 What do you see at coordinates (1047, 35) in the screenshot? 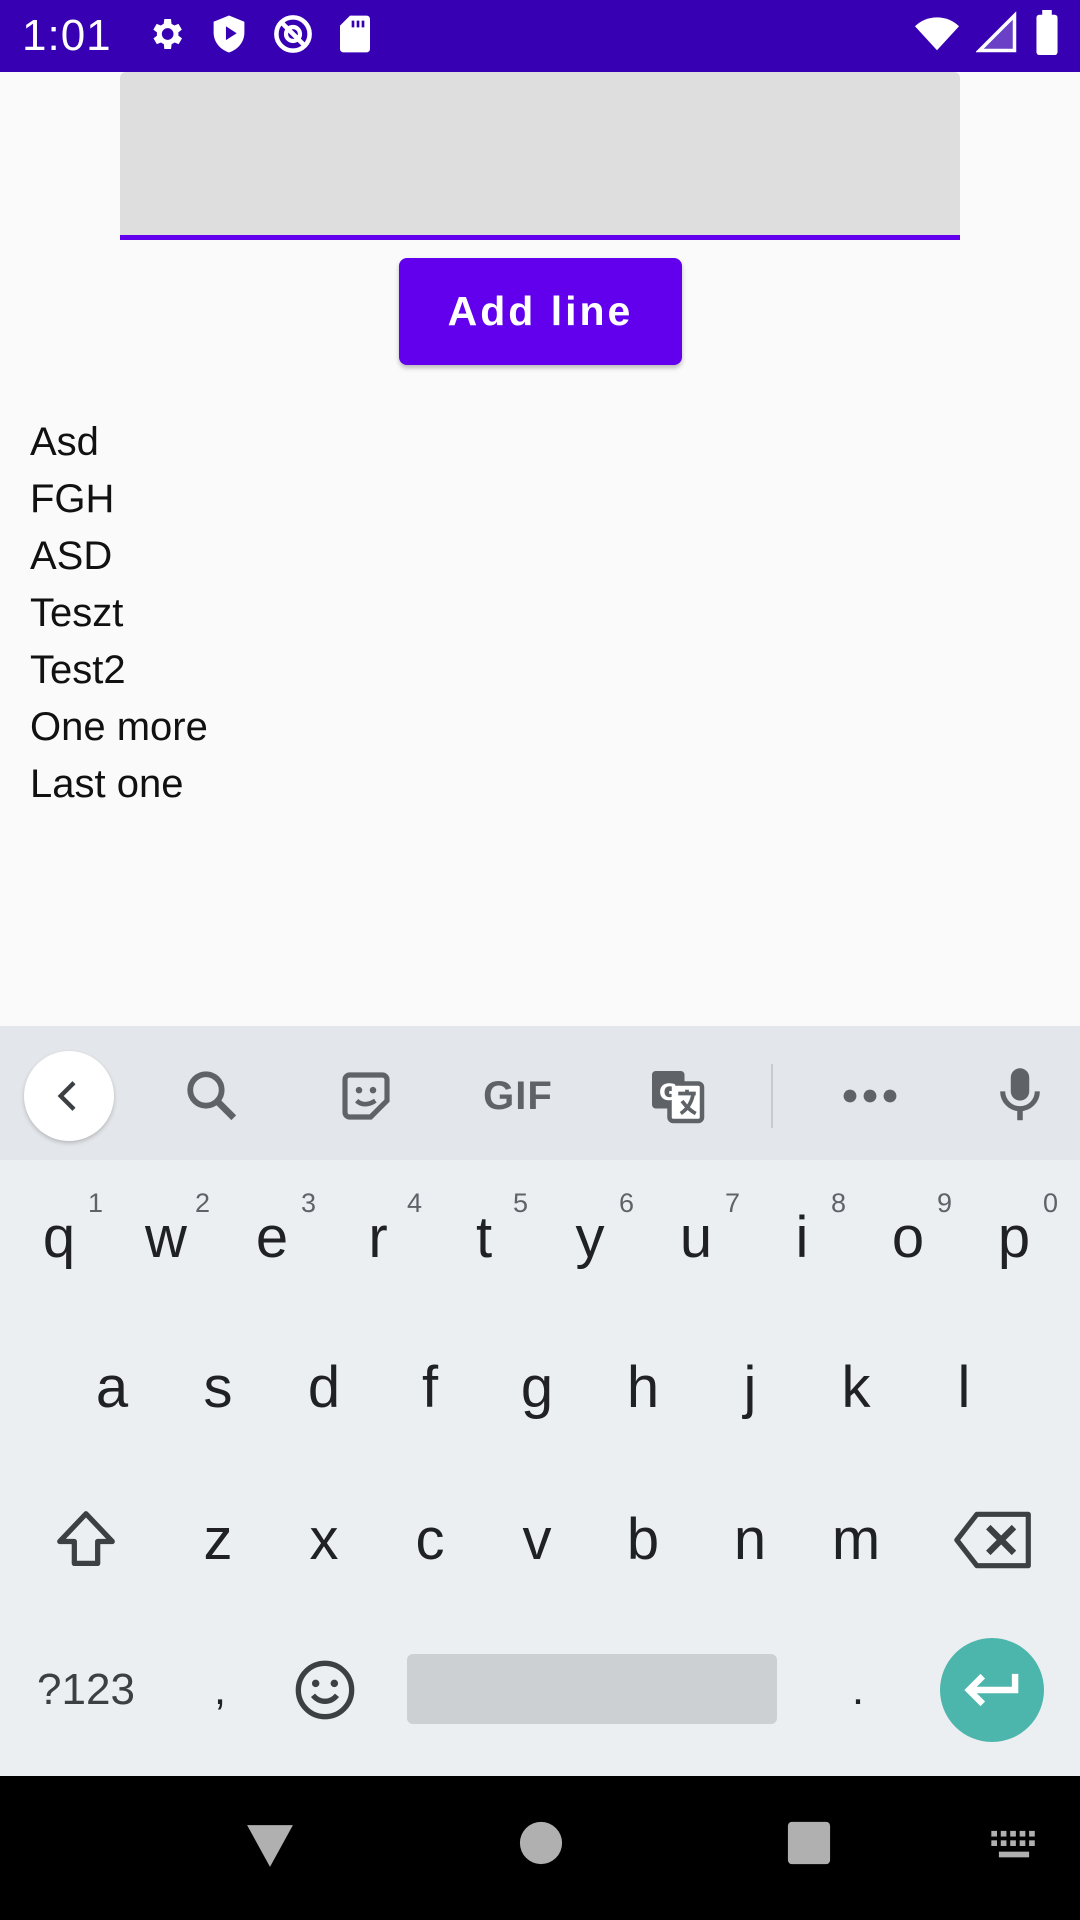
I see `battery-icon` at bounding box center [1047, 35].